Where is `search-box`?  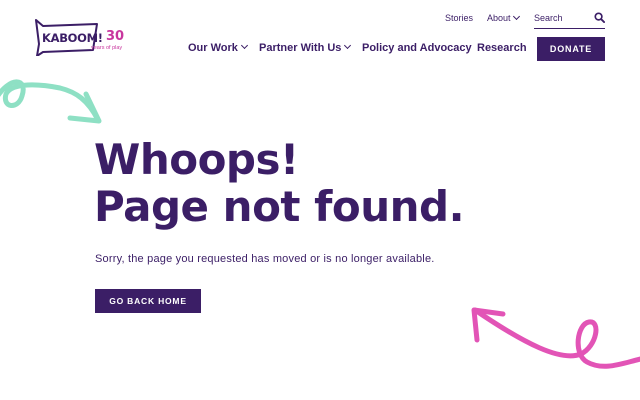 search-box is located at coordinates (569, 18).